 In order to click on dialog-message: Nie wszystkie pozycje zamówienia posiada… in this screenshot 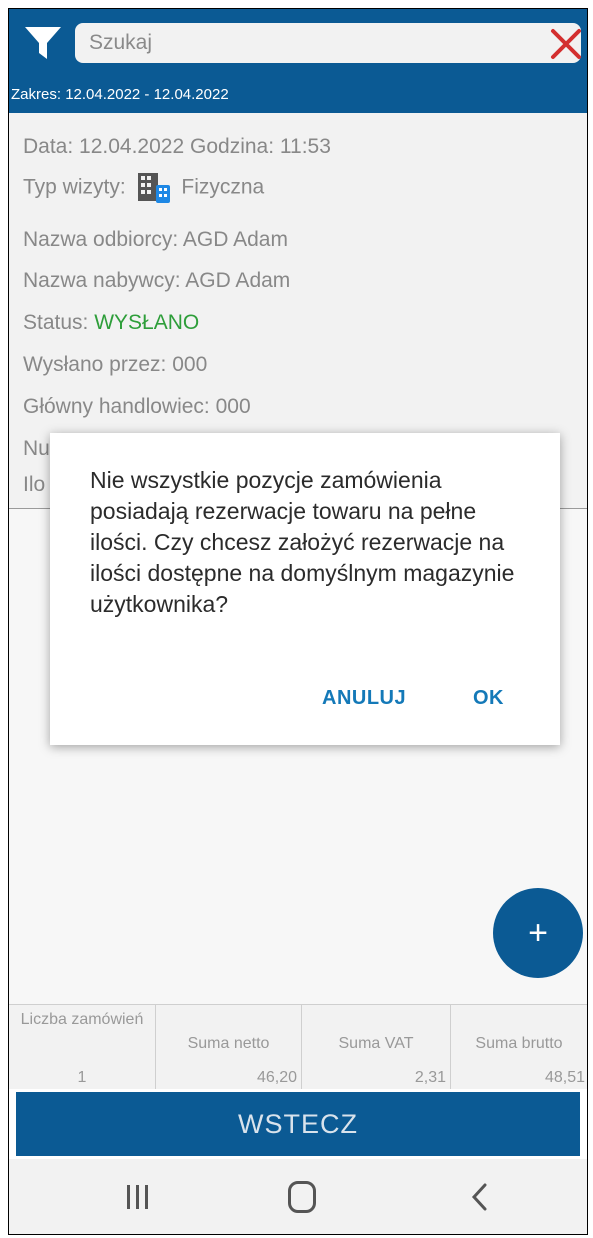, I will do `click(302, 542)`.